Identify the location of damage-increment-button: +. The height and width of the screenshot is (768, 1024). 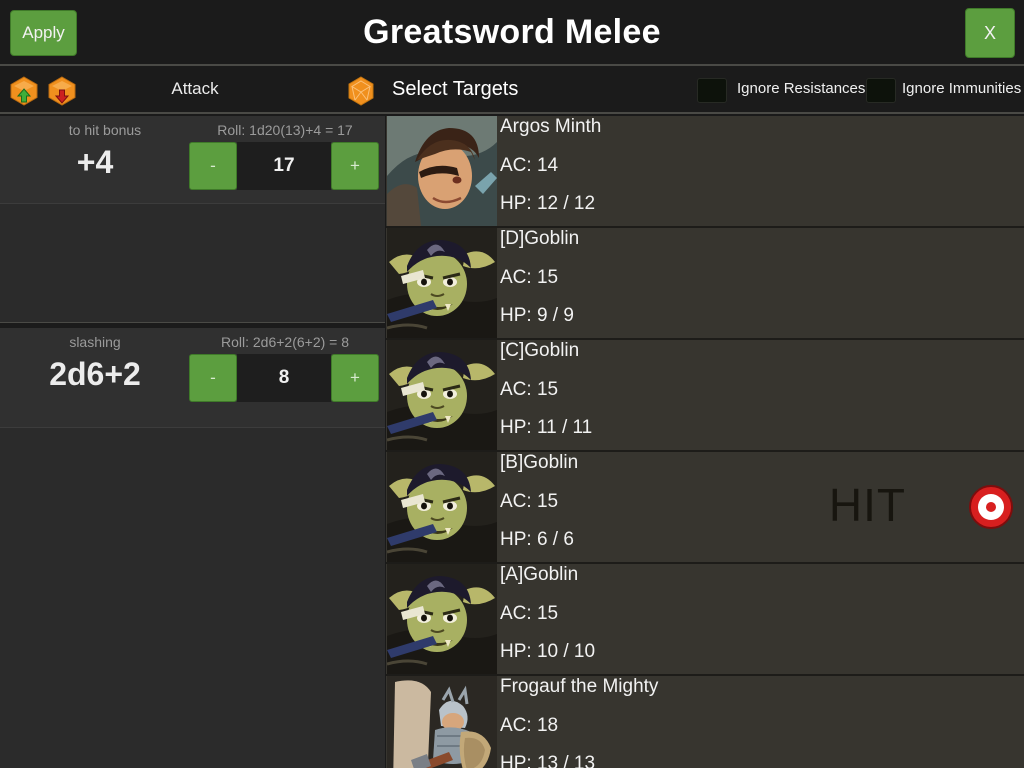
(355, 378).